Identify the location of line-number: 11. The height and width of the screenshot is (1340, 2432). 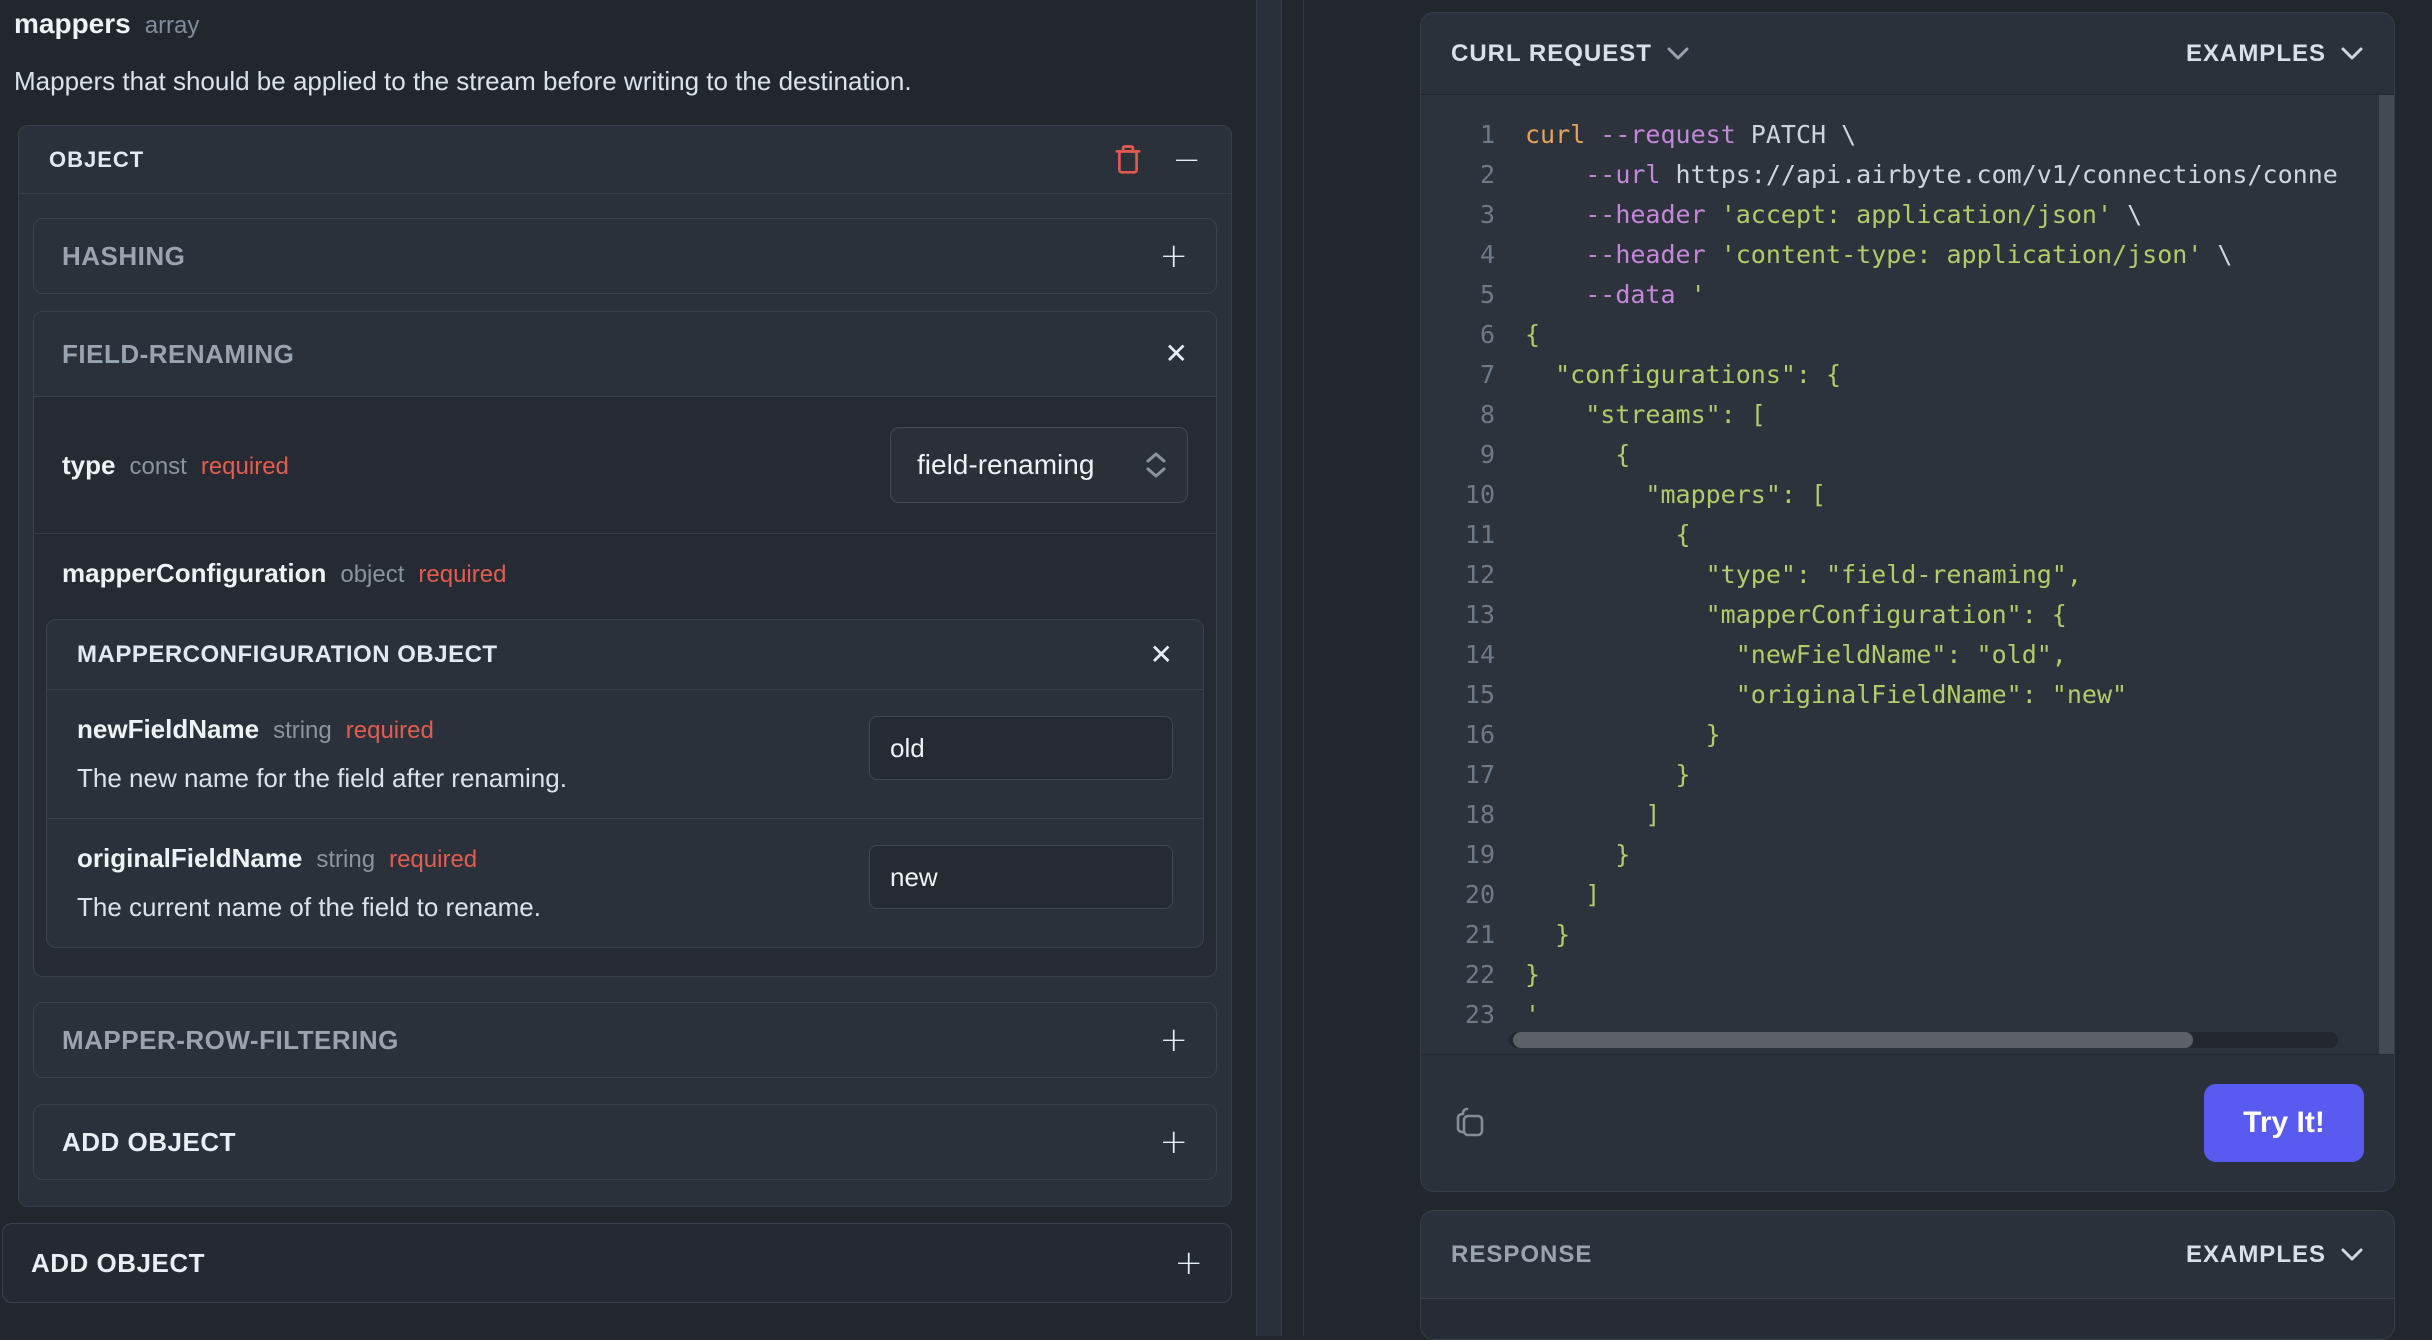
(1479, 534).